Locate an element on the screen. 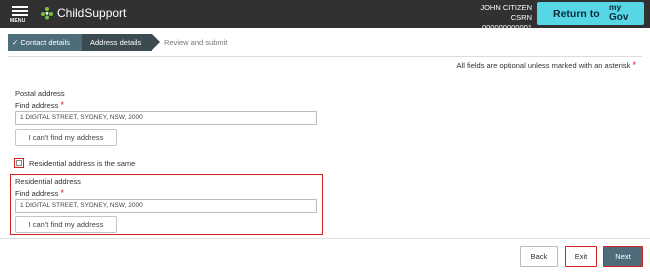 This screenshot has height=277, width=650. checkbox-box is located at coordinates (19, 163).